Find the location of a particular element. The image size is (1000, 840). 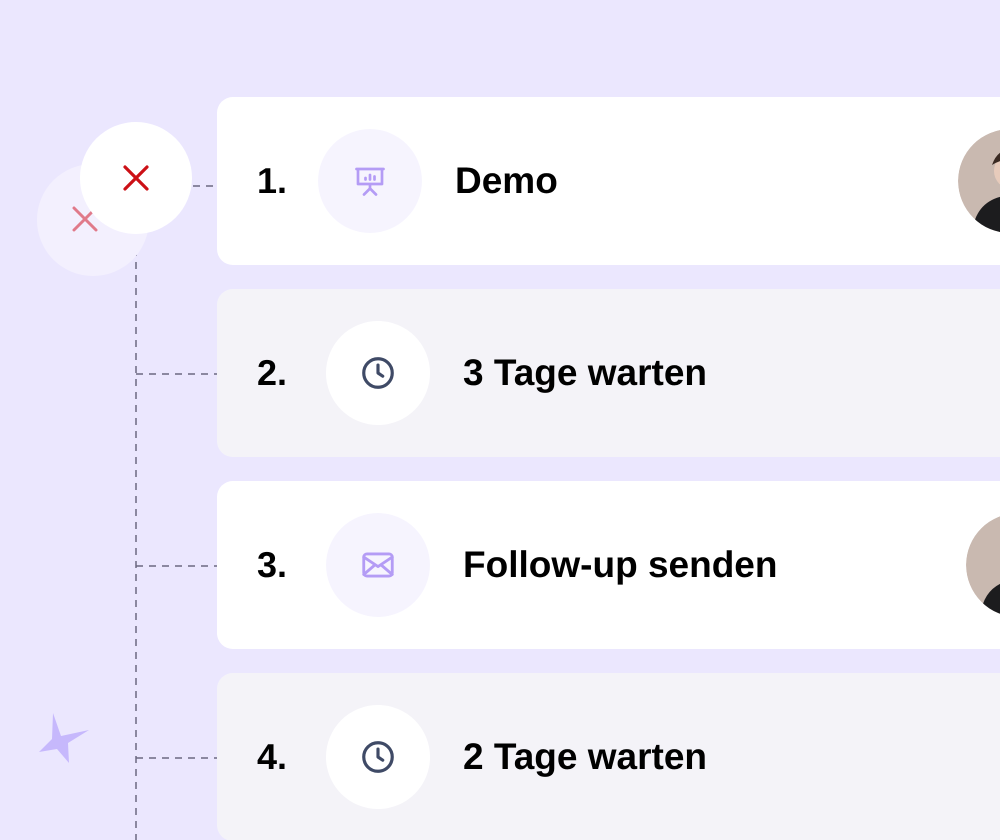

step-number: 3. is located at coordinates (272, 565).